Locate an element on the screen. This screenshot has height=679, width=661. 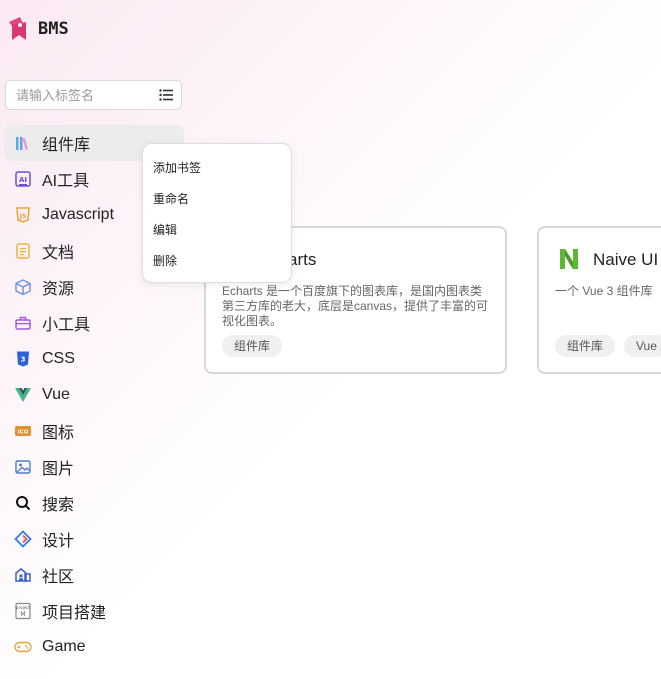
sidebar-item-icons: ICO 图标 is located at coordinates (94, 431).